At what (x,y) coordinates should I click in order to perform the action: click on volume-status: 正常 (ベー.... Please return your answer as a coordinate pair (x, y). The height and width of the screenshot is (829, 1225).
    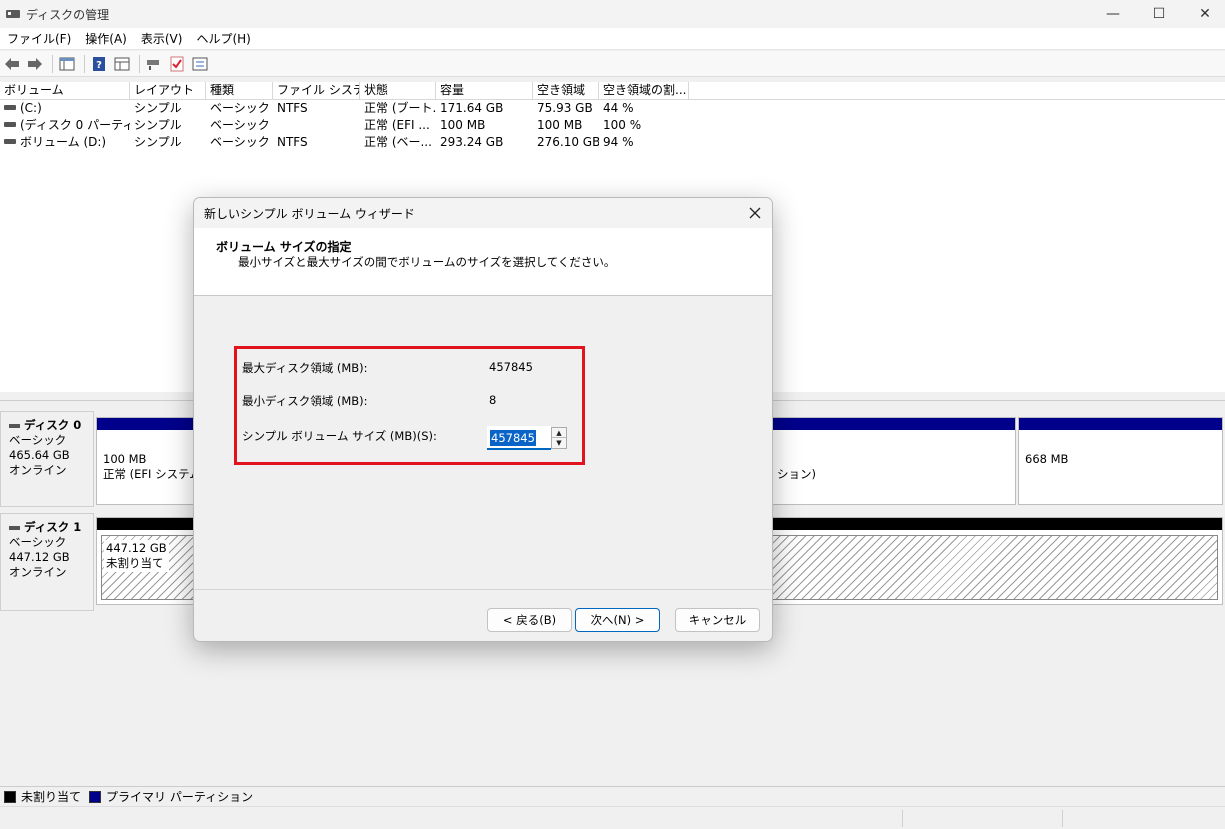
    Looking at the image, I should click on (398, 142).